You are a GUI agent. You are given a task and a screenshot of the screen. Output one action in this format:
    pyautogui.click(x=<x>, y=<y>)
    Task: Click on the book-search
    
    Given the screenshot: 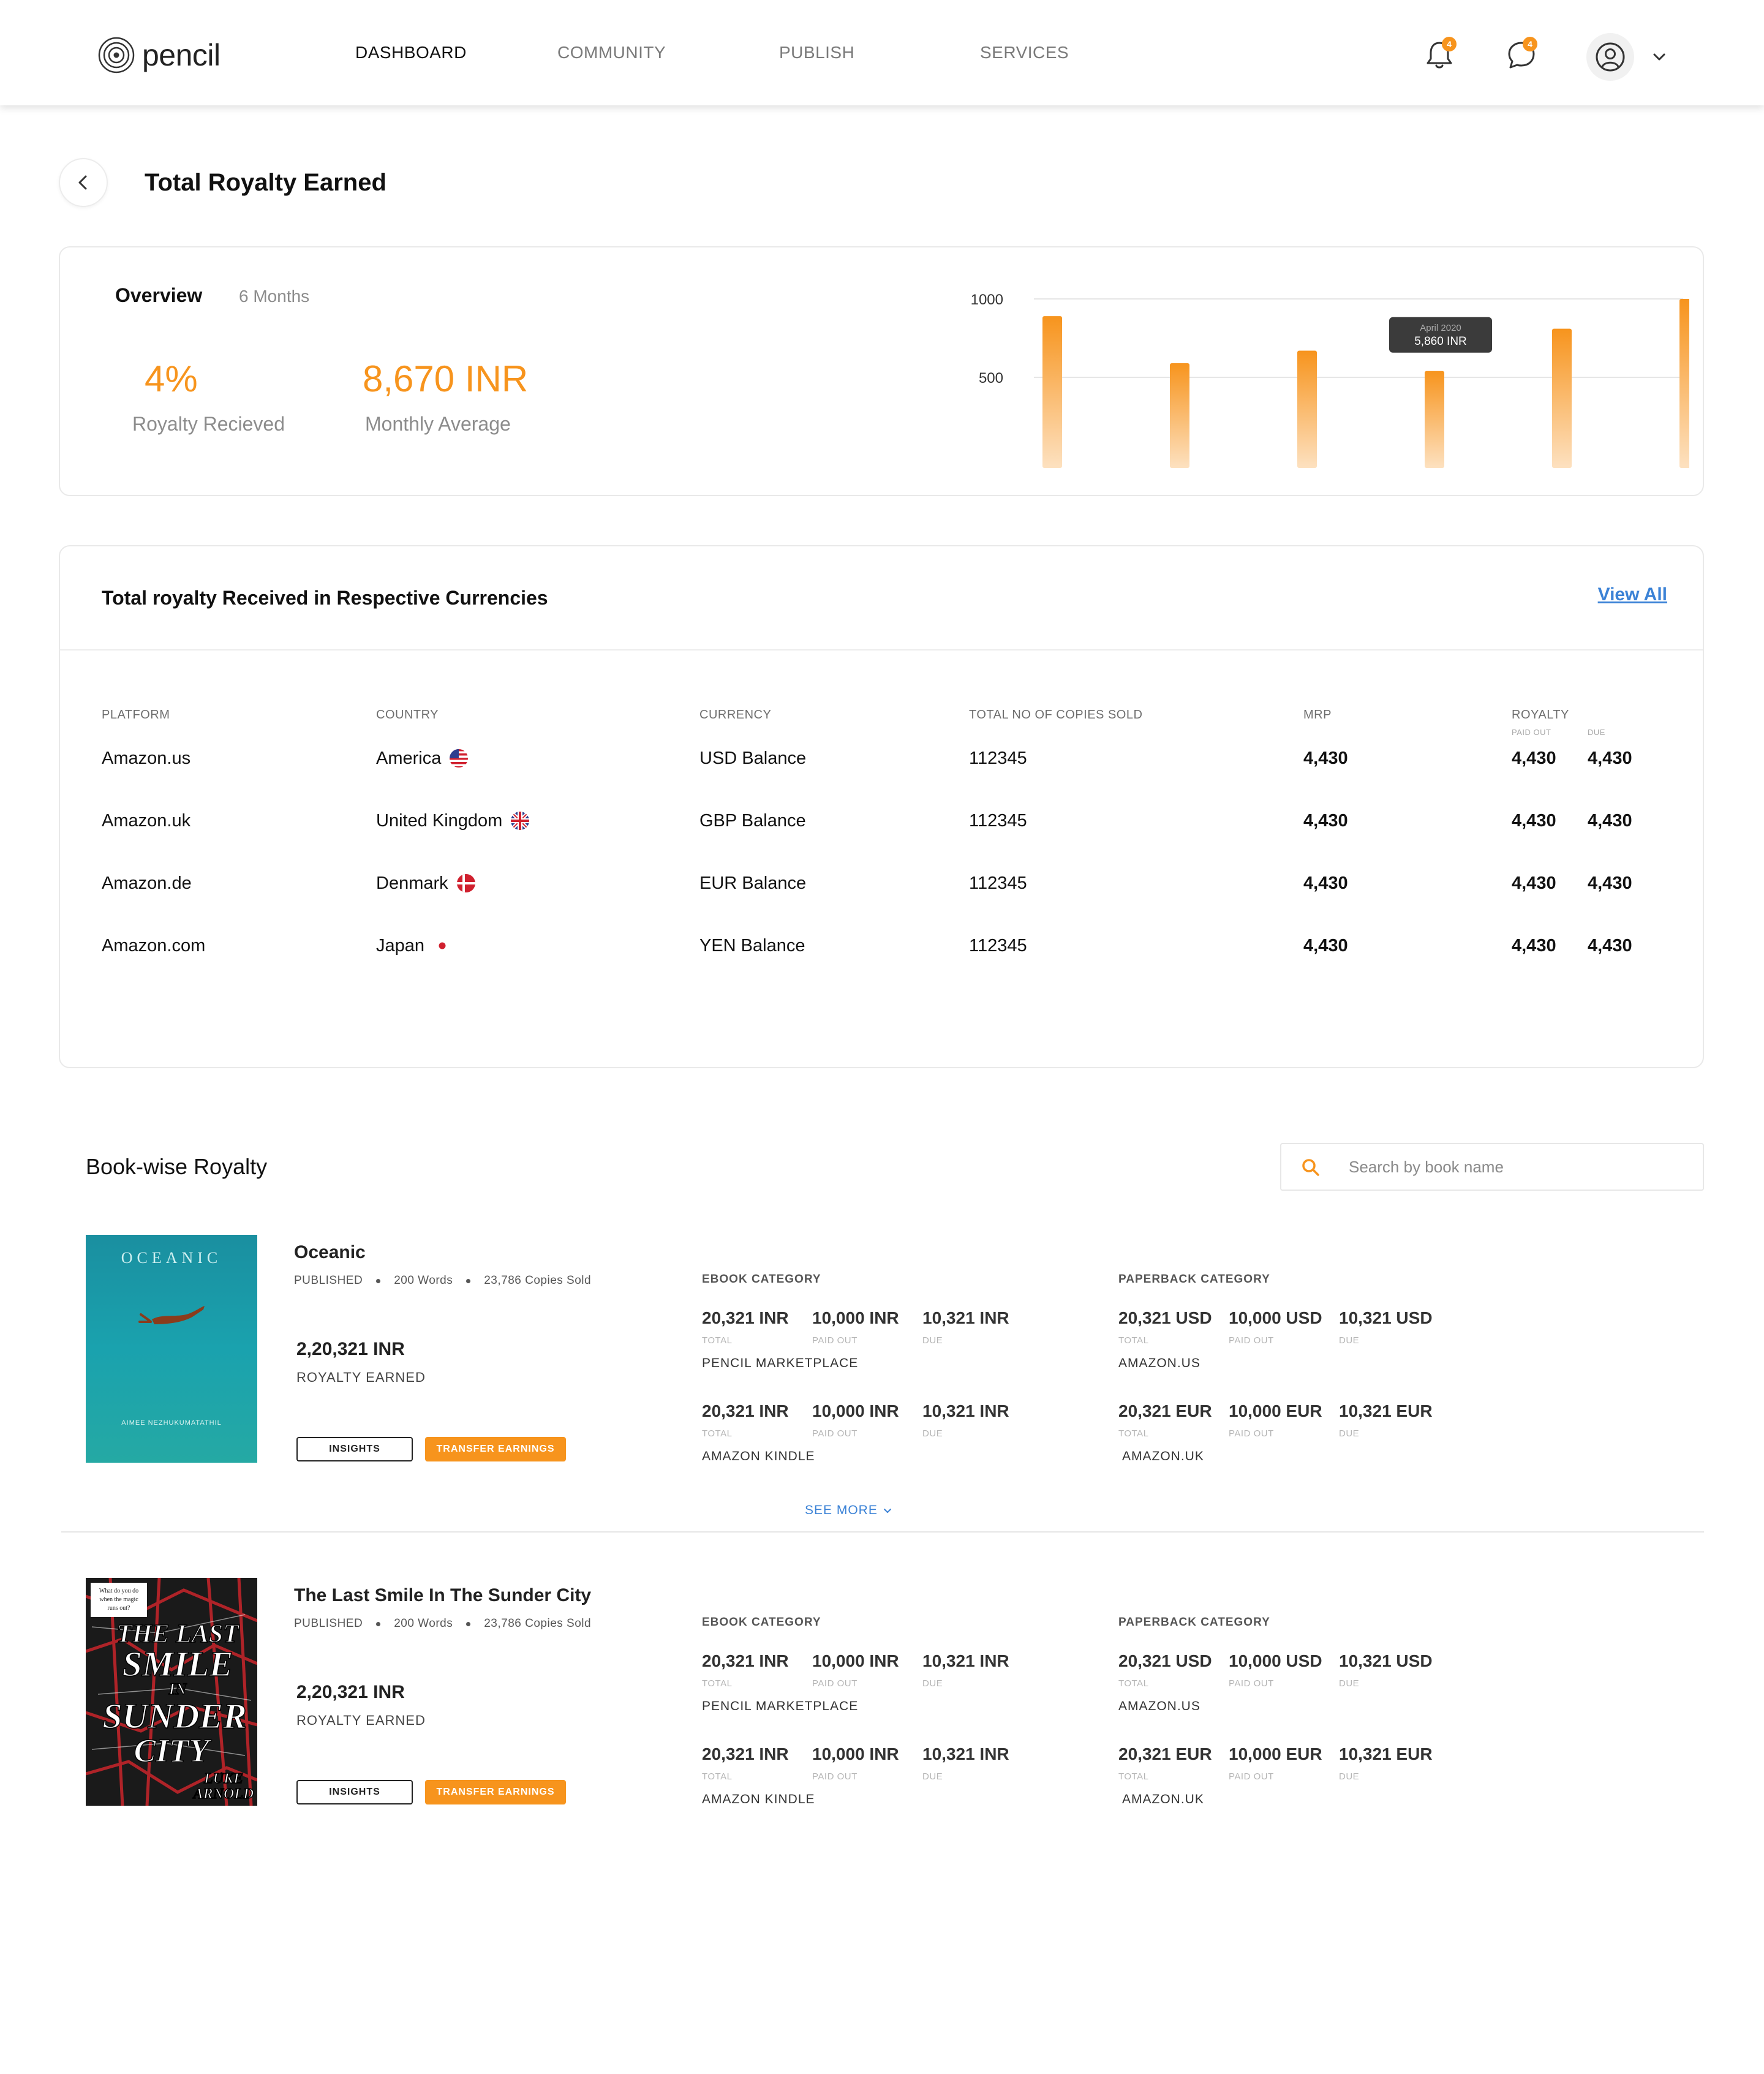 What is the action you would take?
    pyautogui.click(x=1492, y=1167)
    